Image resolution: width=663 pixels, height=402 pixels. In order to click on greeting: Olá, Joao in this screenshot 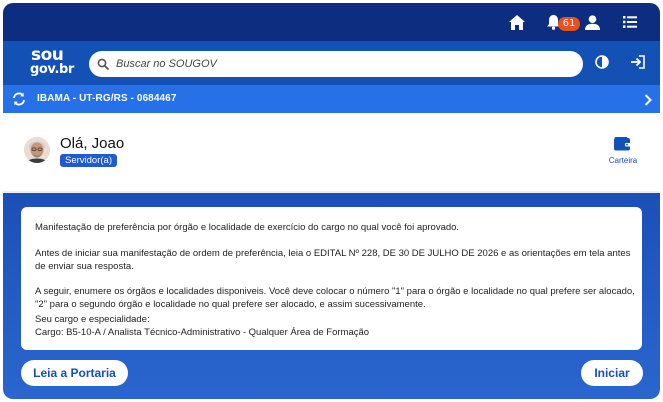, I will do `click(92, 143)`.